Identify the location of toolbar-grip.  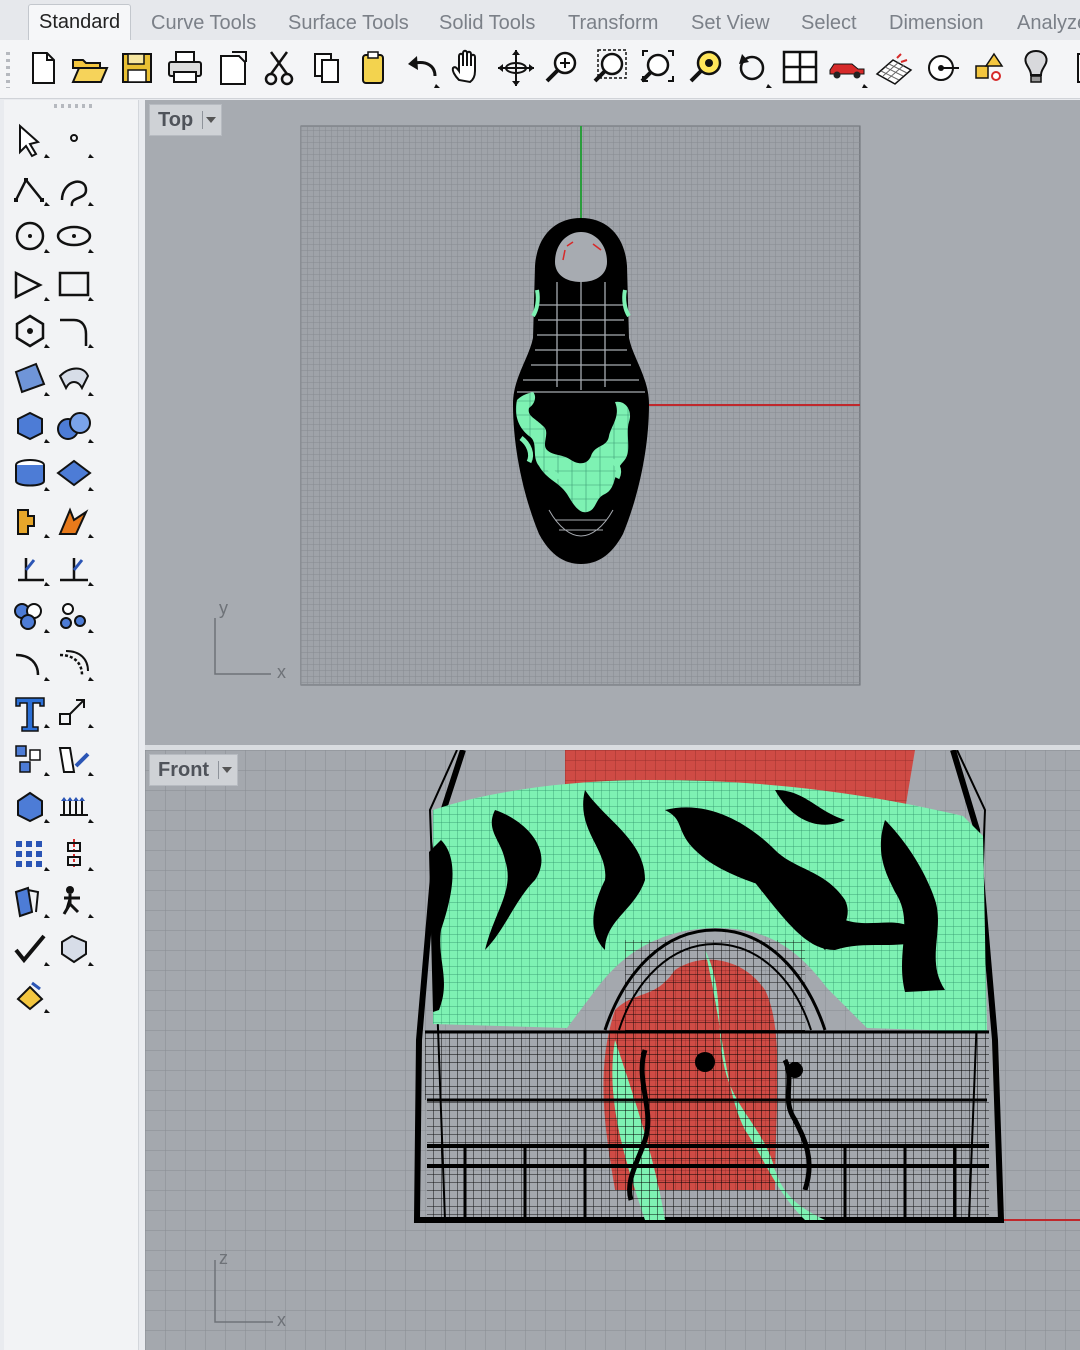
(8, 70).